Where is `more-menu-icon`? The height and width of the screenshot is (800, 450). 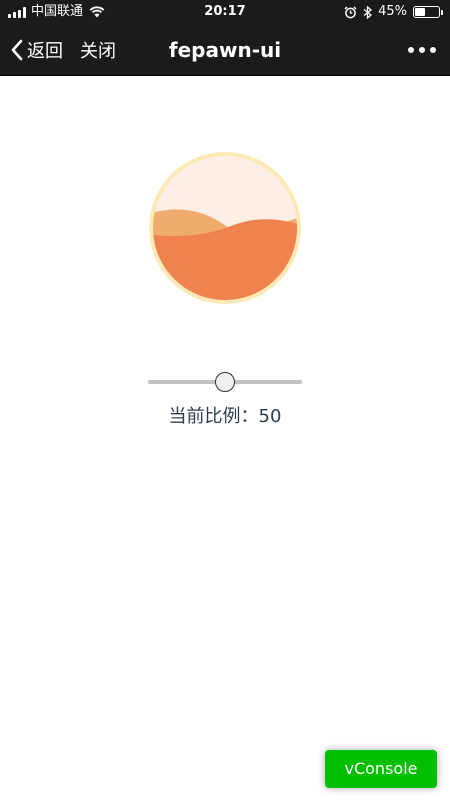 more-menu-icon is located at coordinates (422, 50).